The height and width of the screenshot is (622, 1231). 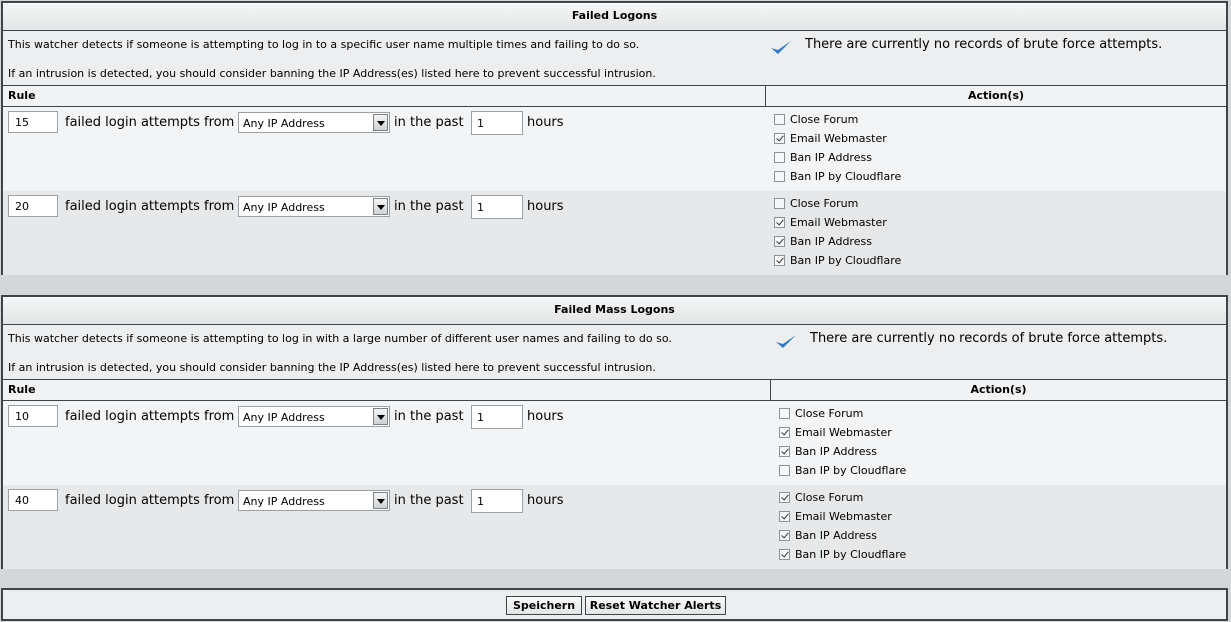 I want to click on section-title: Failed Logons, so click(x=614, y=17).